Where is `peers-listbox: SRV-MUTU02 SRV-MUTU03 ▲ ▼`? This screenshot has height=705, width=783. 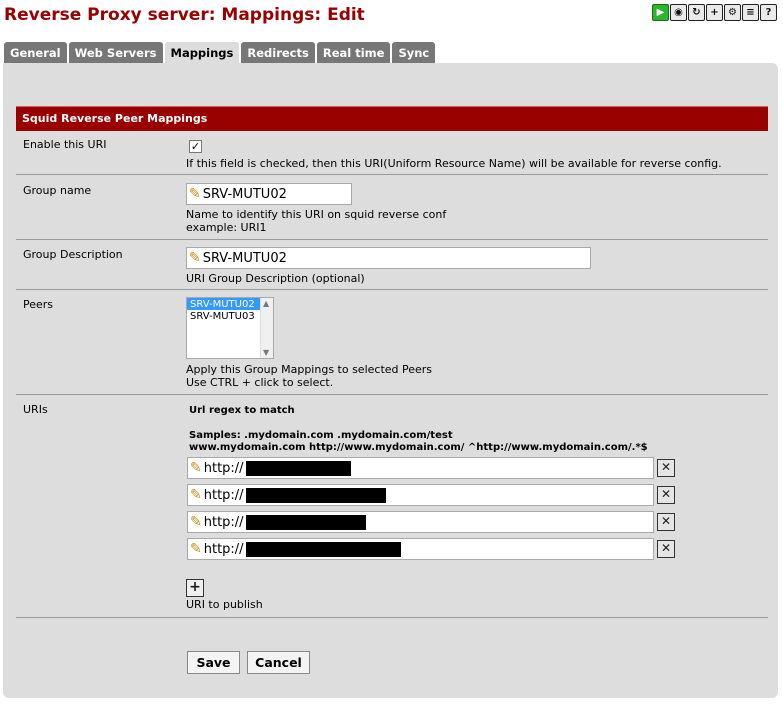 peers-listbox: SRV-MUTU02 SRV-MUTU03 ▲ ▼ is located at coordinates (230, 328).